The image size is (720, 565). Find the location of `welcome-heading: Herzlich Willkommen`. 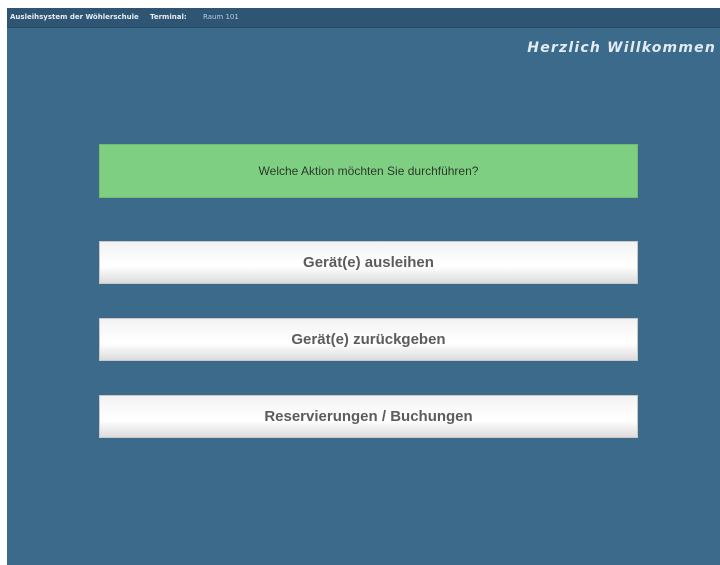

welcome-heading: Herzlich Willkommen is located at coordinates (621, 48).